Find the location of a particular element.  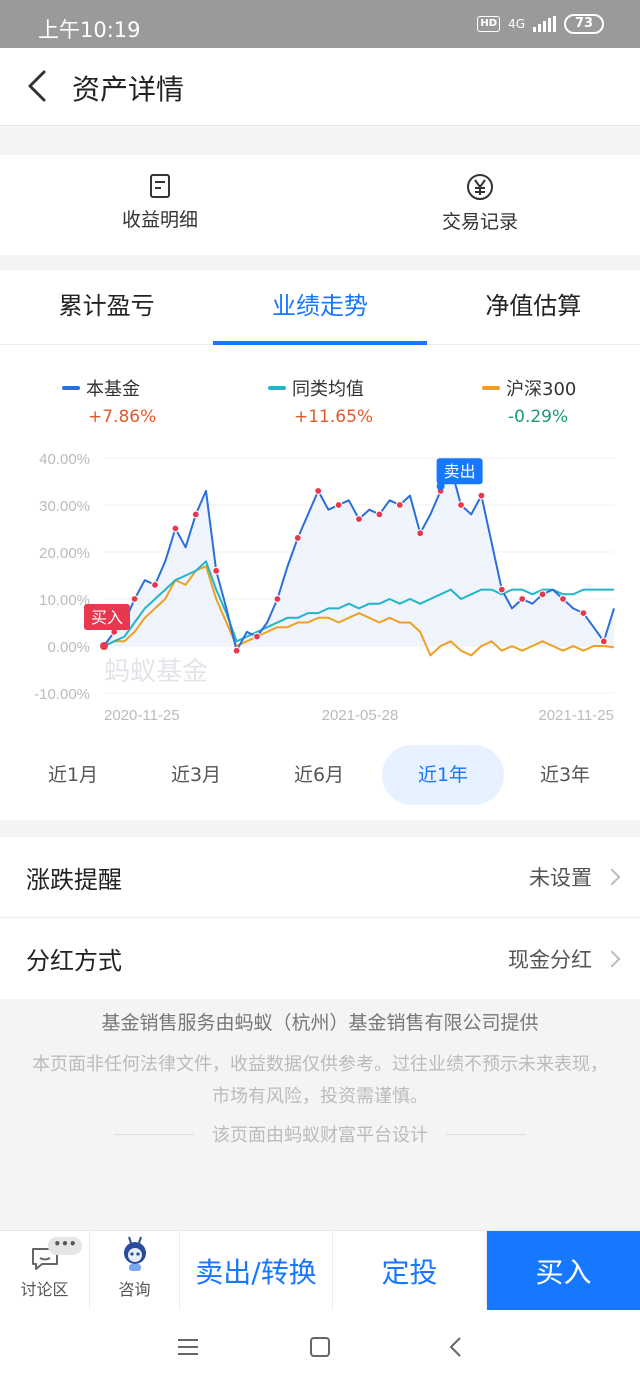

y-tick-label: 40.00% is located at coordinates (64, 459).